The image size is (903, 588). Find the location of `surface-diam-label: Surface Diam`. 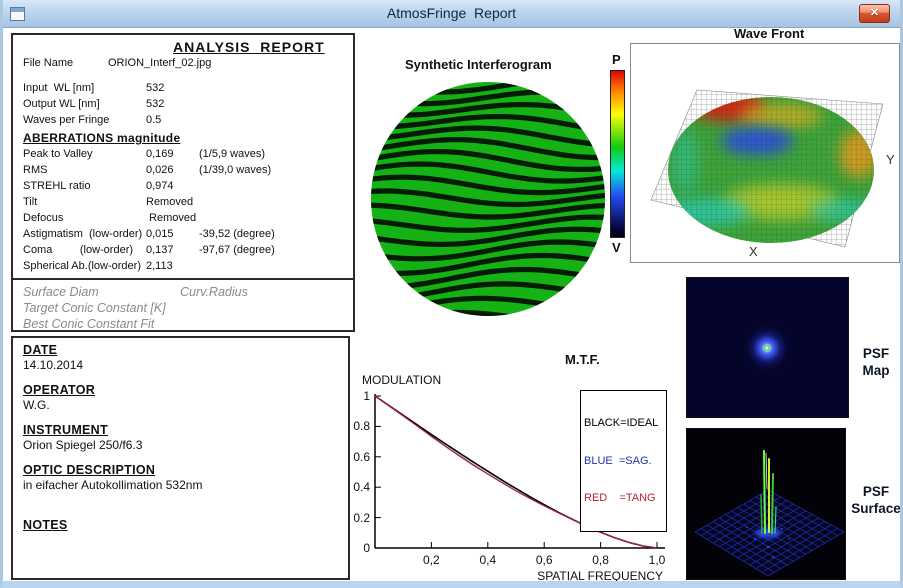

surface-diam-label: Surface Diam is located at coordinates (61, 292).